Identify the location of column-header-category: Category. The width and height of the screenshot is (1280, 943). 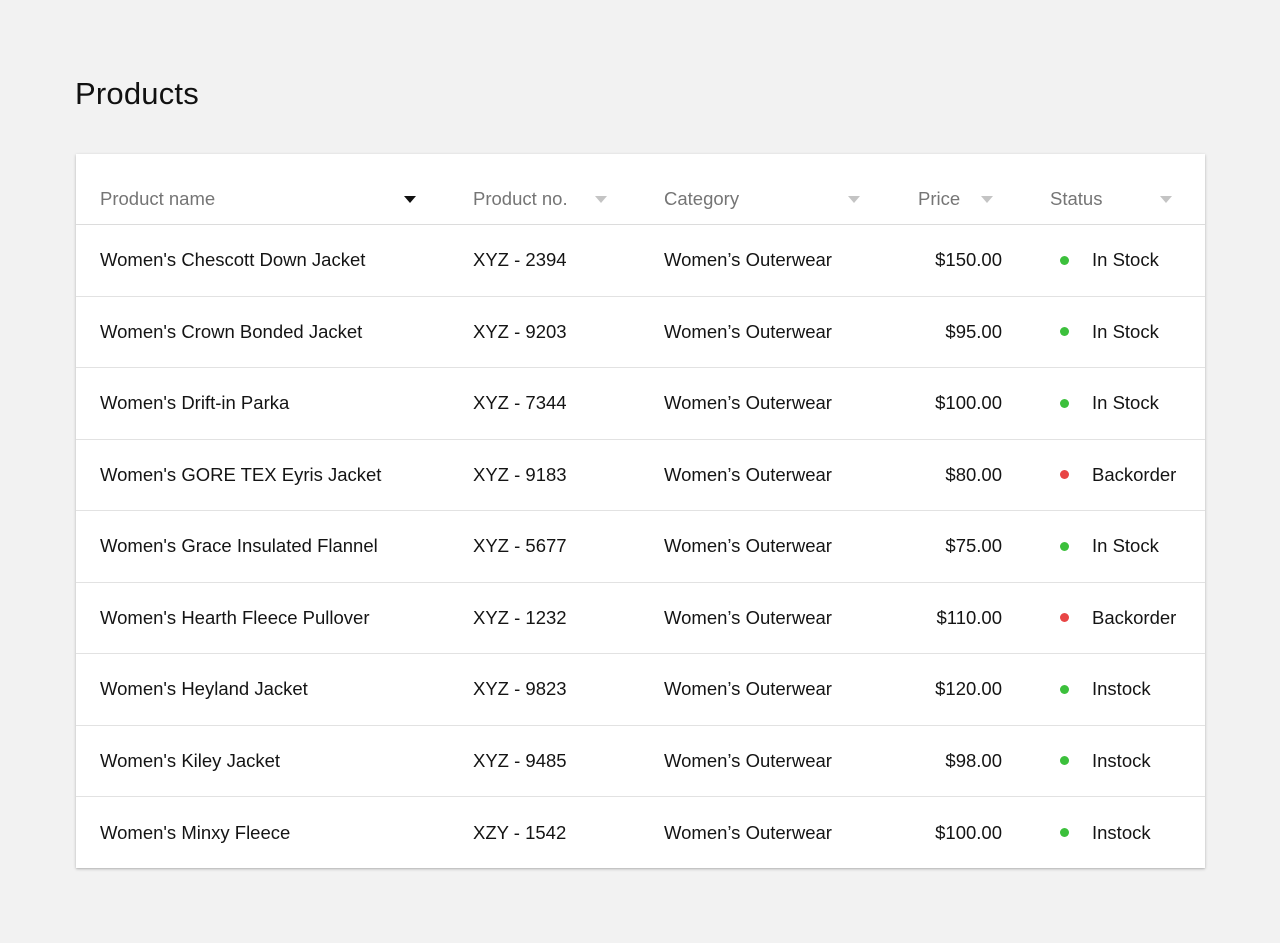
(701, 199).